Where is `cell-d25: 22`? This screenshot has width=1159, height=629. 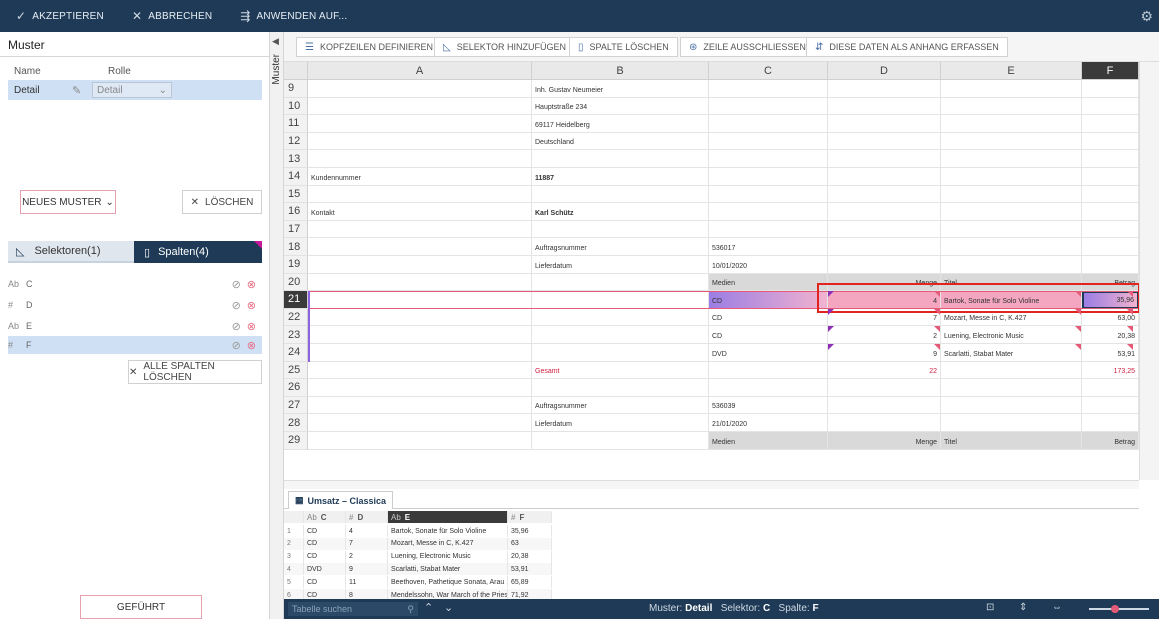
cell-d25: 22 is located at coordinates (884, 370).